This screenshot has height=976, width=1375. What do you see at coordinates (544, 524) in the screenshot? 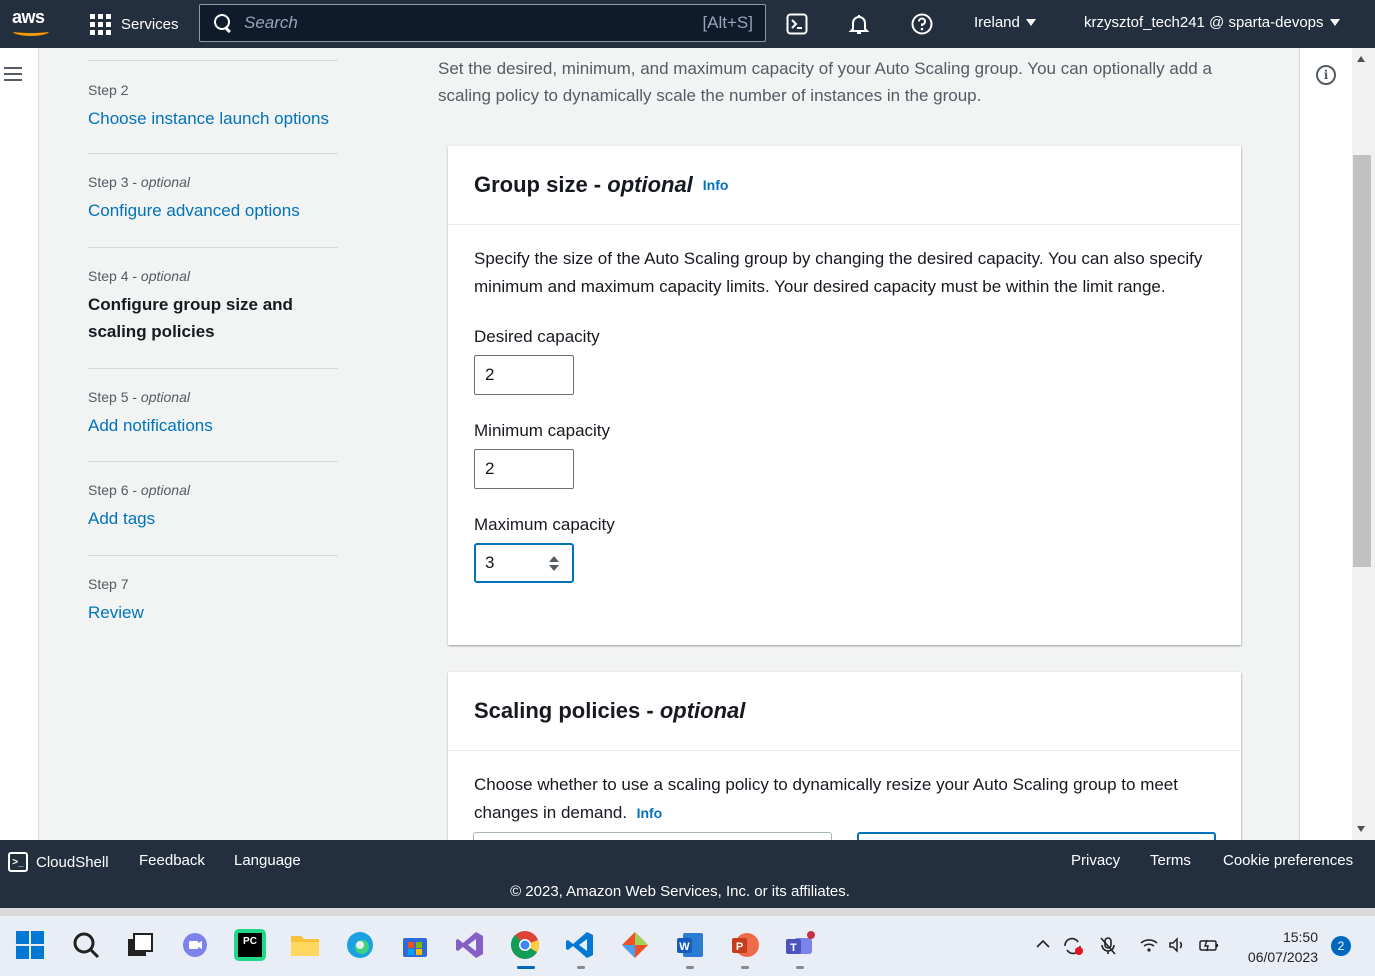
I see `maximum-capacity-label: Maximum capacity` at bounding box center [544, 524].